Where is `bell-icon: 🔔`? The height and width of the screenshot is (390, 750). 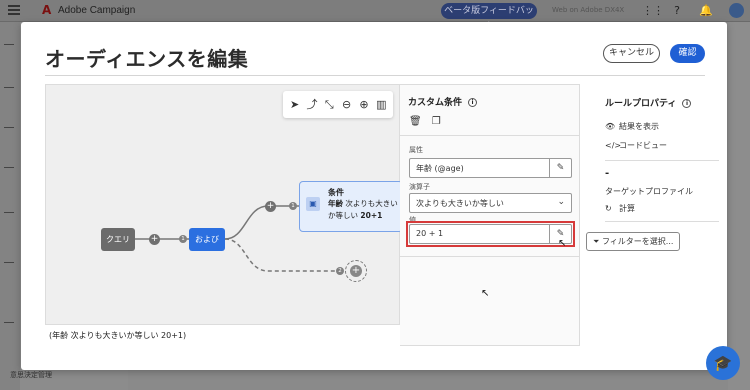
bell-icon: 🔔 is located at coordinates (706, 11).